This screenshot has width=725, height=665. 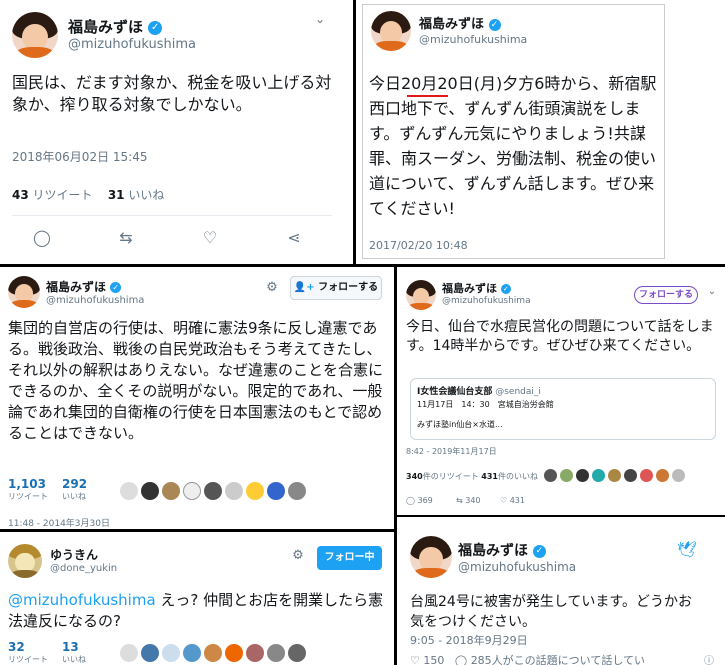 What do you see at coordinates (28, 652) in the screenshot?
I see `retweet-count: 32 リツイート` at bounding box center [28, 652].